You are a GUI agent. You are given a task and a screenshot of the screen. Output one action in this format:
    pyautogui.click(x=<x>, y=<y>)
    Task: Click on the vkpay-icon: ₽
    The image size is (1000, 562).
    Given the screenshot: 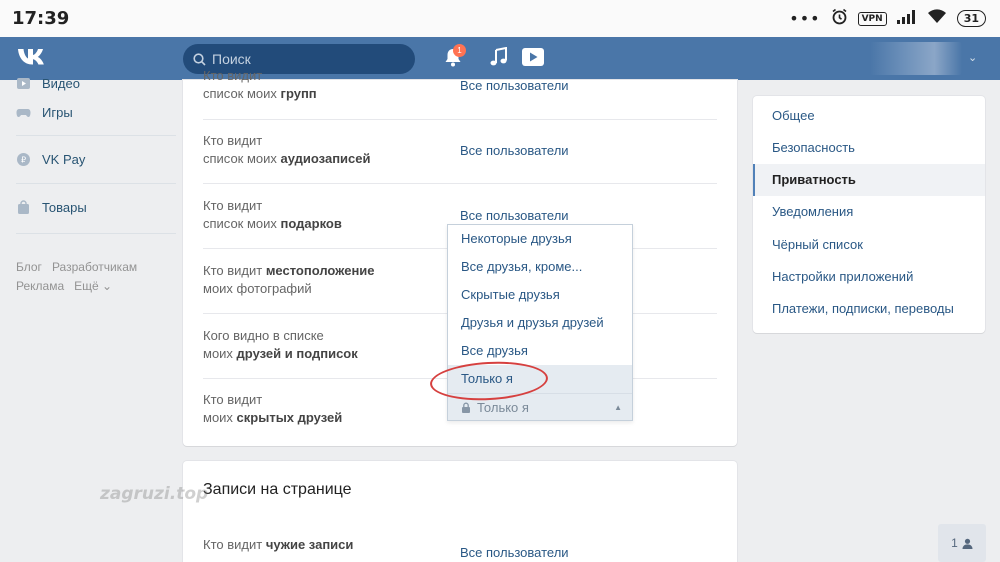 What is the action you would take?
    pyautogui.click(x=23, y=159)
    